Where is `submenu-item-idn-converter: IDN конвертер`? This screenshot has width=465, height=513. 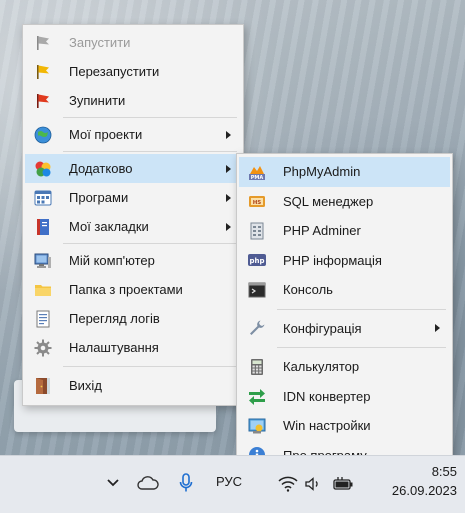
submenu-item-idn-converter: IDN конвертер is located at coordinates (344, 397).